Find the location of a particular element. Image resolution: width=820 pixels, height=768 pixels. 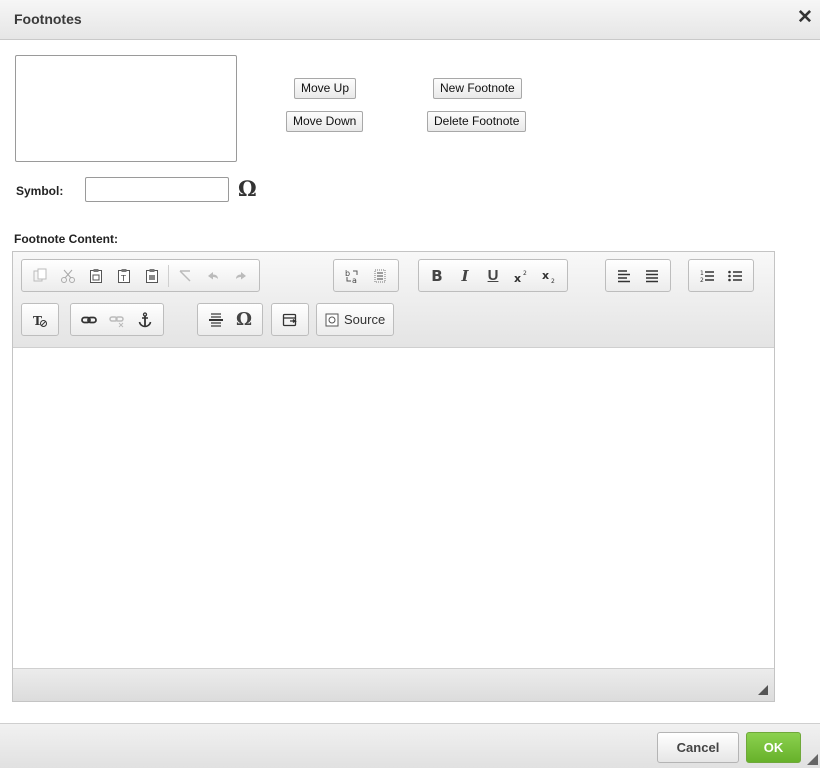

delete-footnote-button: Delete Footnote is located at coordinates (477, 121).